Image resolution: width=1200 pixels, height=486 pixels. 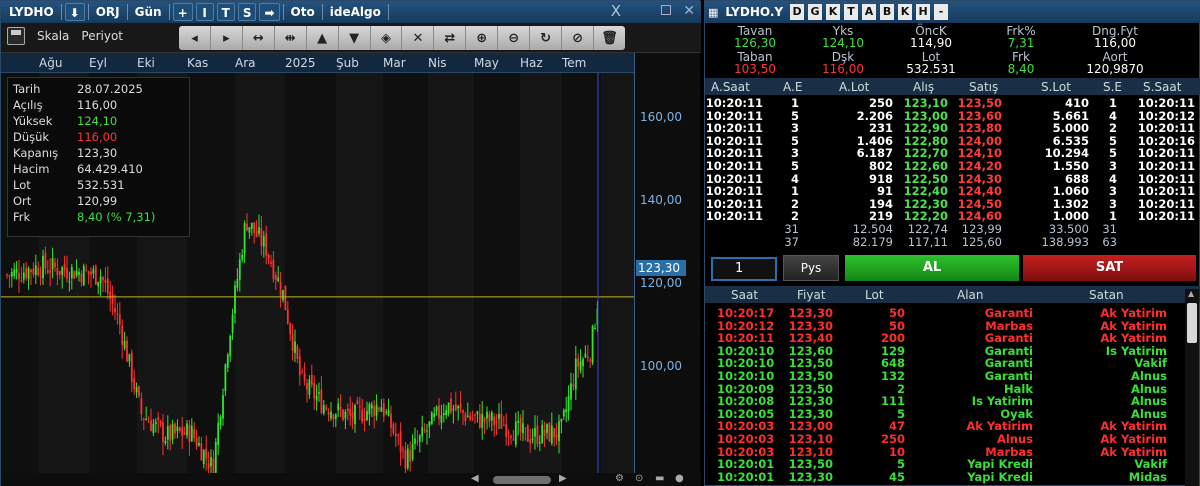 I want to click on separator, so click(x=61, y=12).